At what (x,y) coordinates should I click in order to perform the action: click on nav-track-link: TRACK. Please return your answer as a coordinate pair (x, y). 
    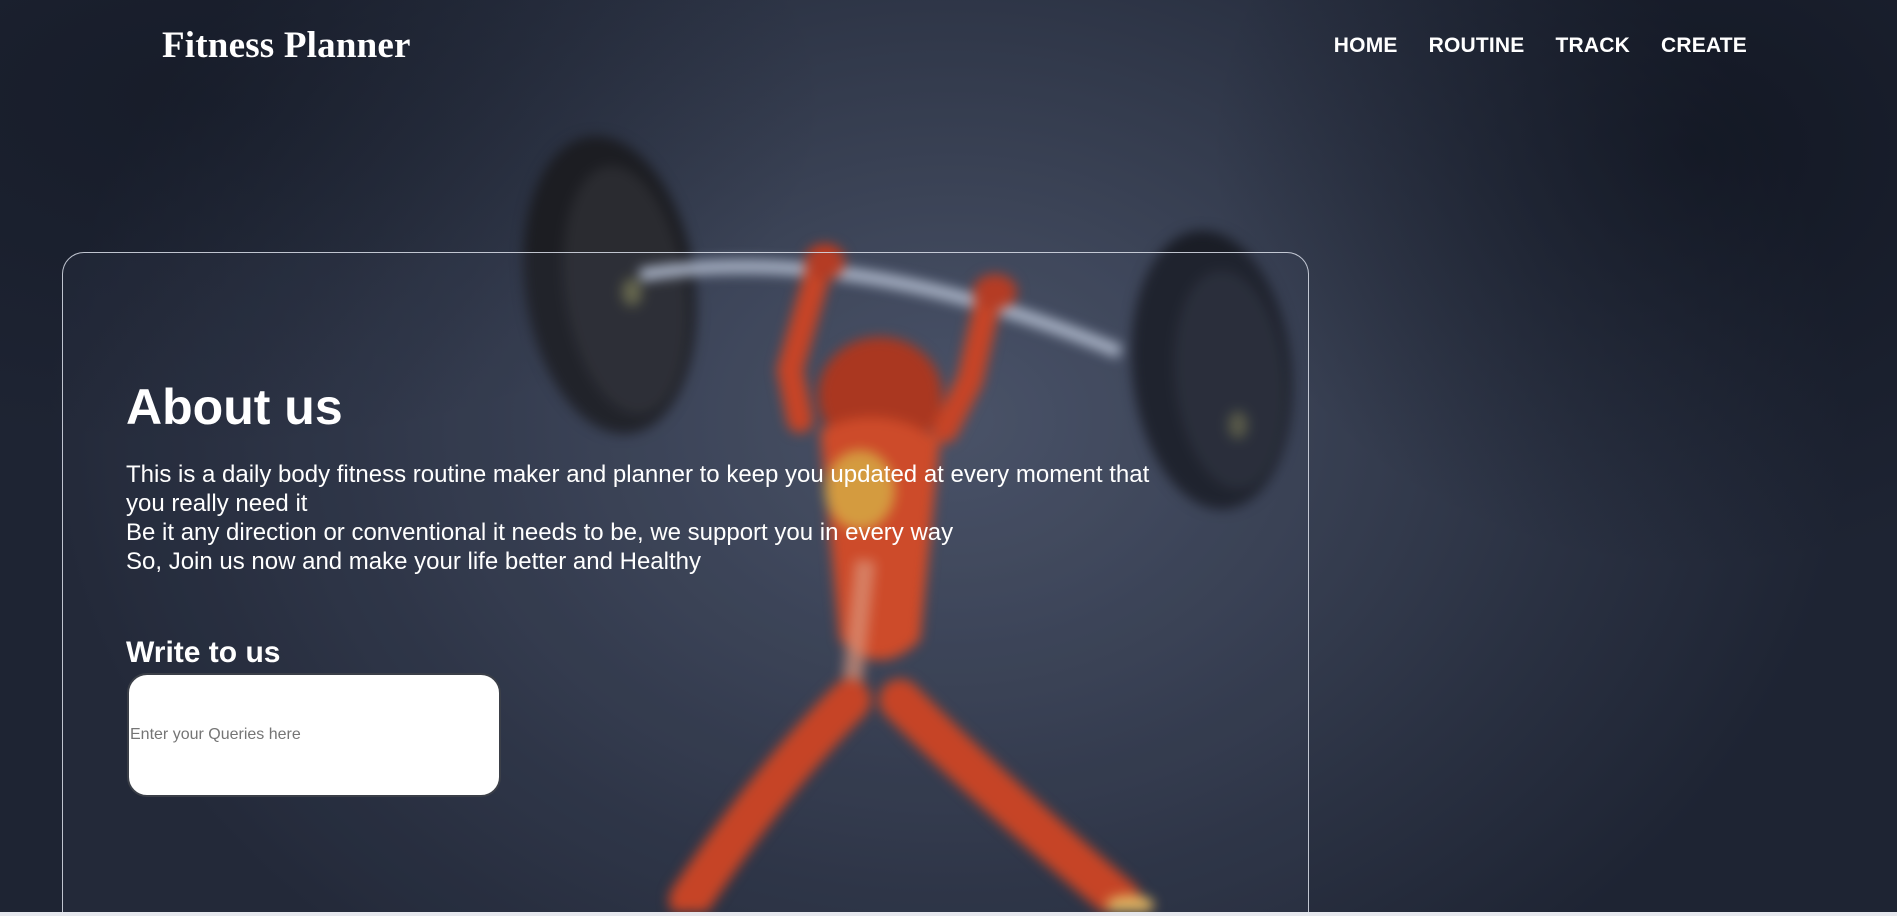
    Looking at the image, I should click on (1593, 46).